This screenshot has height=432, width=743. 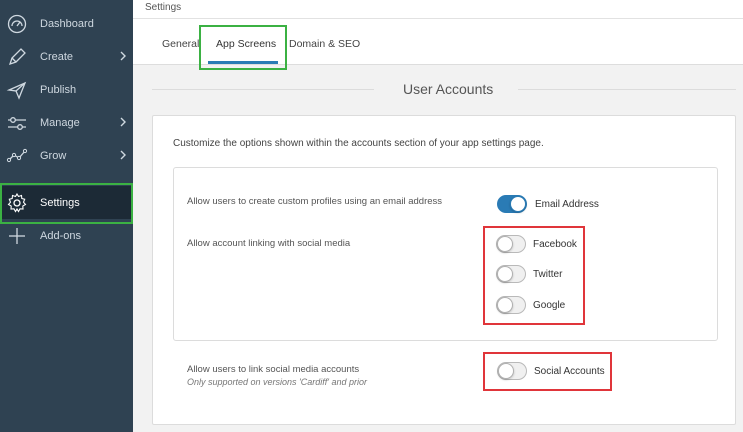 What do you see at coordinates (547, 371) in the screenshot?
I see `social-accounts-highlight-box` at bounding box center [547, 371].